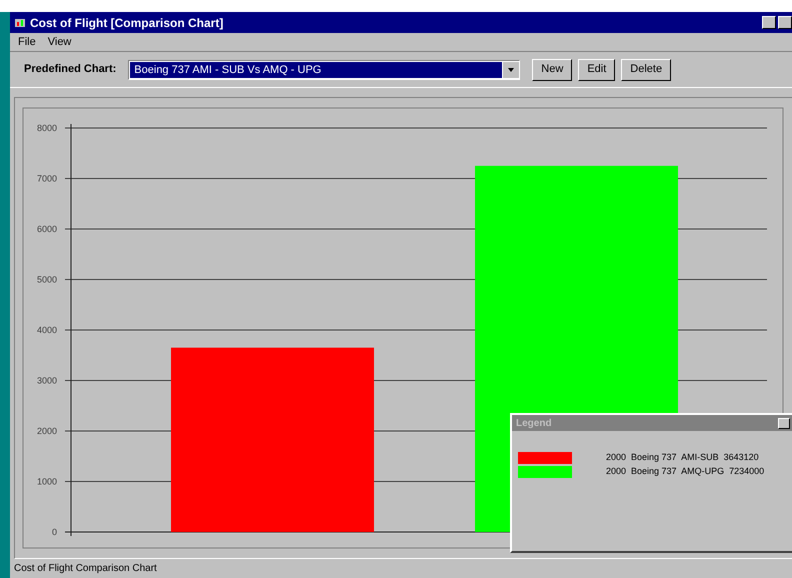 The image size is (792, 578). Describe the element at coordinates (597, 69) in the screenshot. I see `toolbar-button: Edit` at that location.